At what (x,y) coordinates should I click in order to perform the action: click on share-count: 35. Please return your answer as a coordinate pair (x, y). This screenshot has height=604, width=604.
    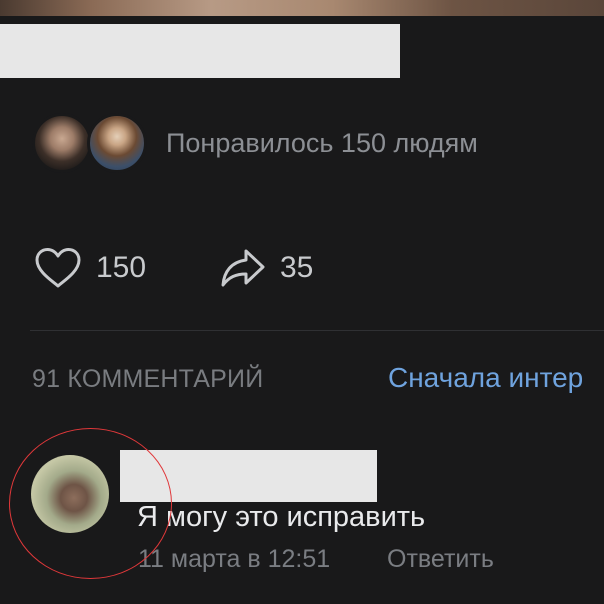
    Looking at the image, I should click on (297, 267).